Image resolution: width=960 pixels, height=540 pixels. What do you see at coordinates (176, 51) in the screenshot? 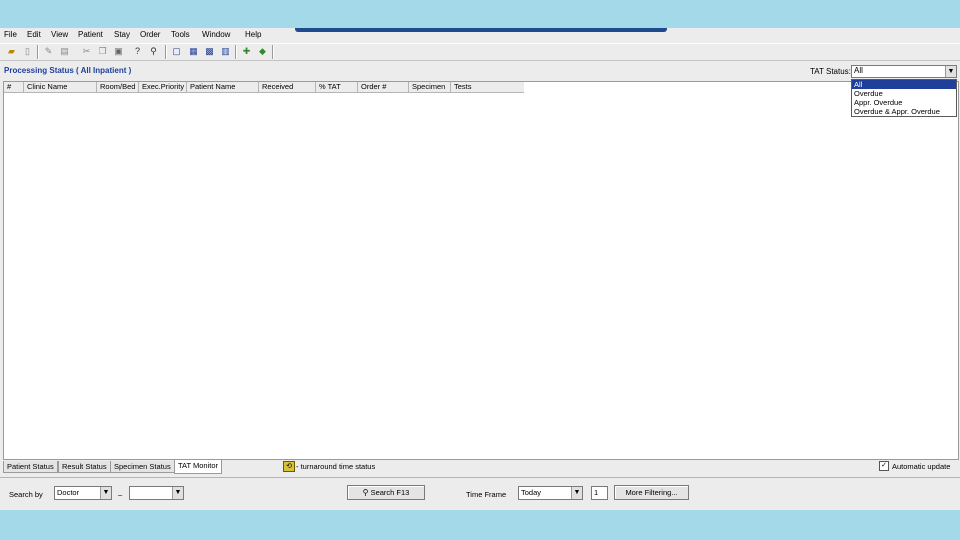
I see `doc-new-icon: ▢` at bounding box center [176, 51].